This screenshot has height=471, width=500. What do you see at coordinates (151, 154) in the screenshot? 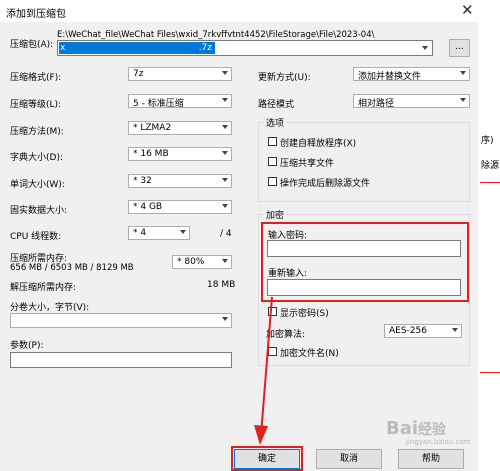
I see `dict-value: * 16 MB` at bounding box center [151, 154].